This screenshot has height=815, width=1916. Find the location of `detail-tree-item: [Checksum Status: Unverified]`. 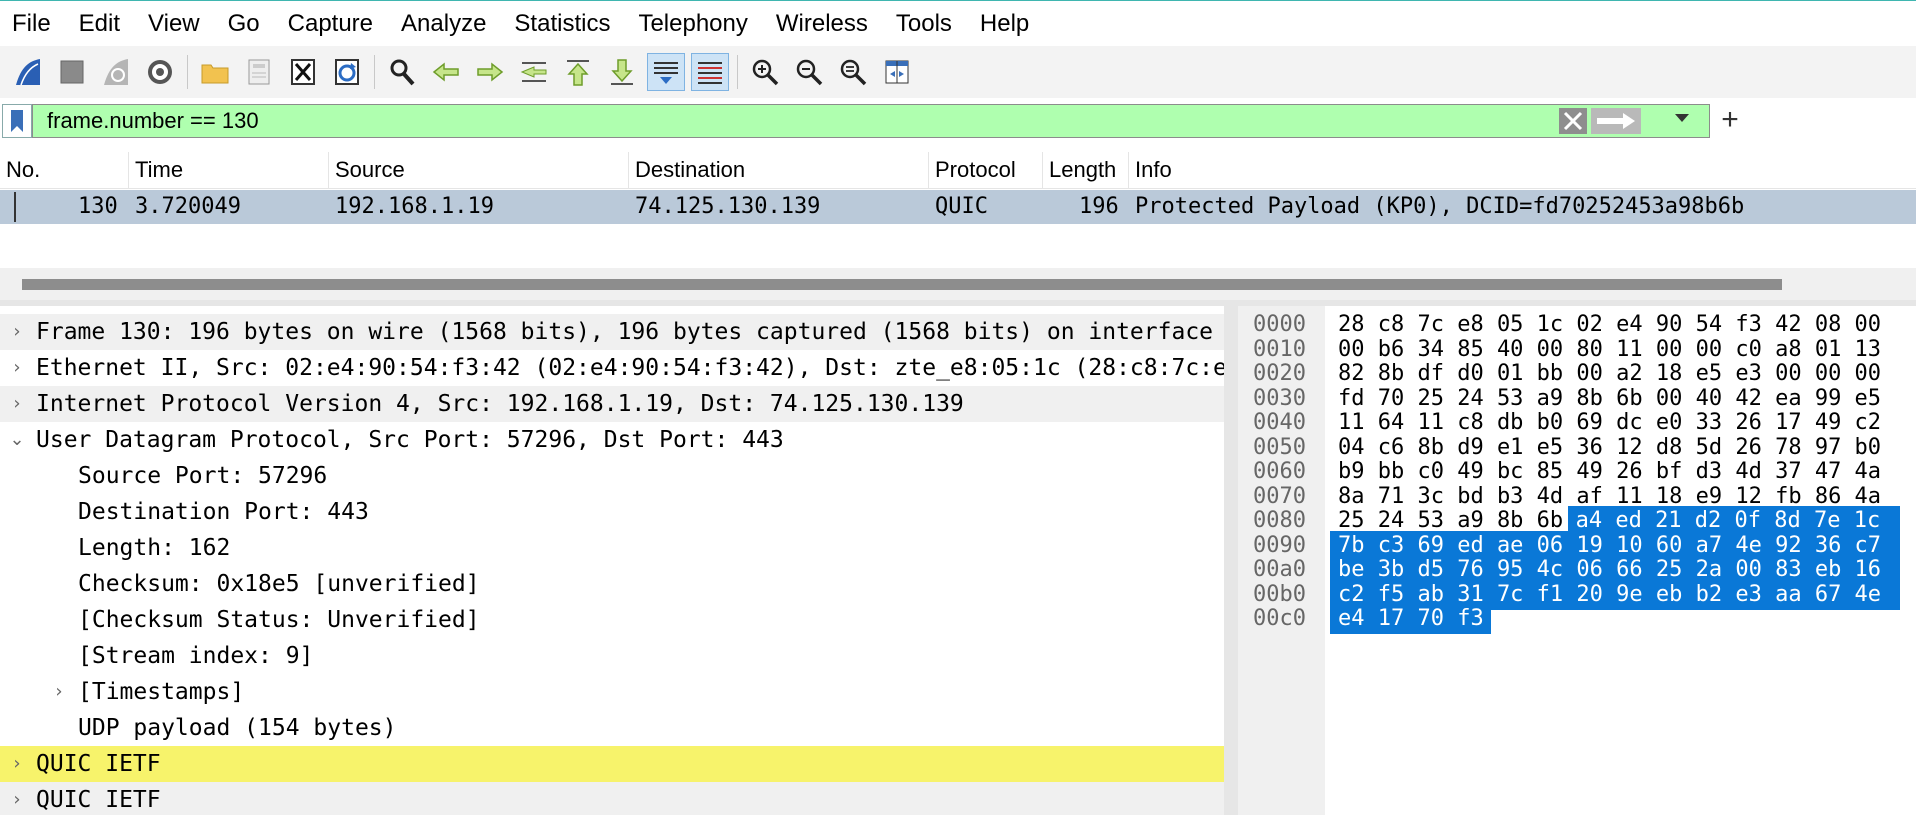

detail-tree-item: [Checksum Status: Unverified] is located at coordinates (612, 620).